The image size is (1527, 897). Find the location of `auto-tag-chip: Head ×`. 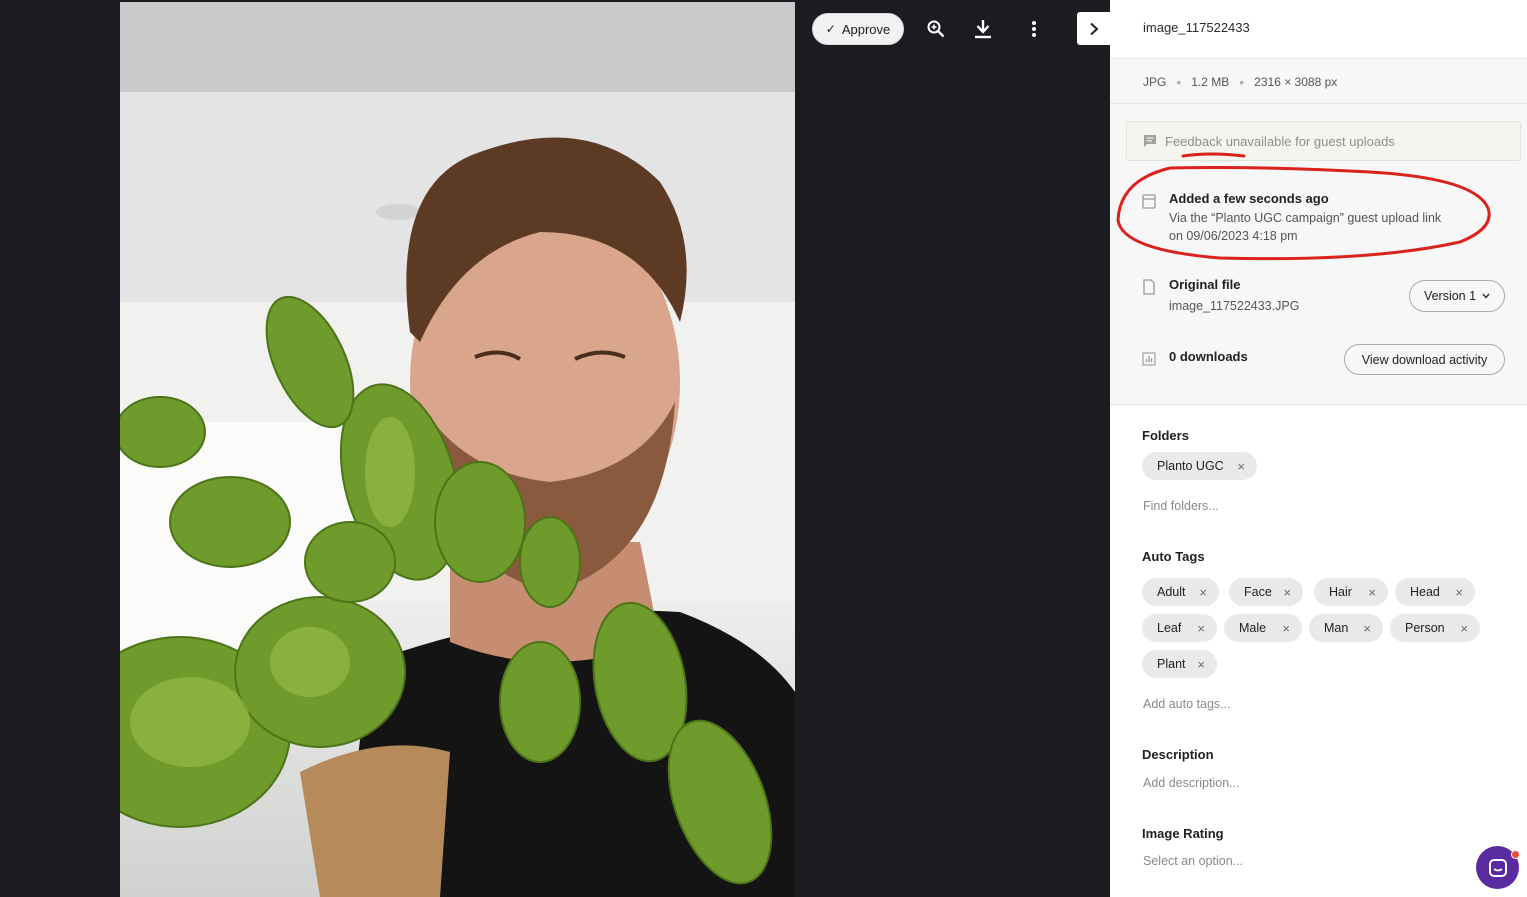

auto-tag-chip: Head × is located at coordinates (1435, 592).